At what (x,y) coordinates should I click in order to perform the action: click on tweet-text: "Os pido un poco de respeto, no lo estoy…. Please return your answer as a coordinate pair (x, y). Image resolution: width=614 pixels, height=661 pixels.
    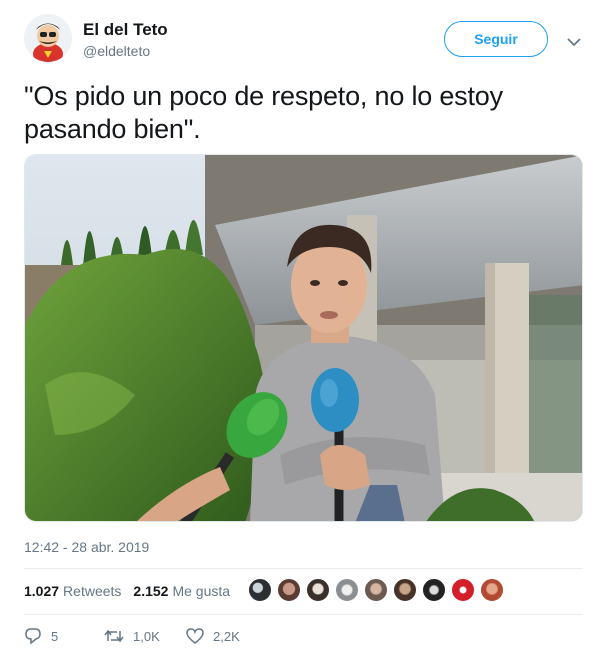
    Looking at the image, I should click on (263, 112).